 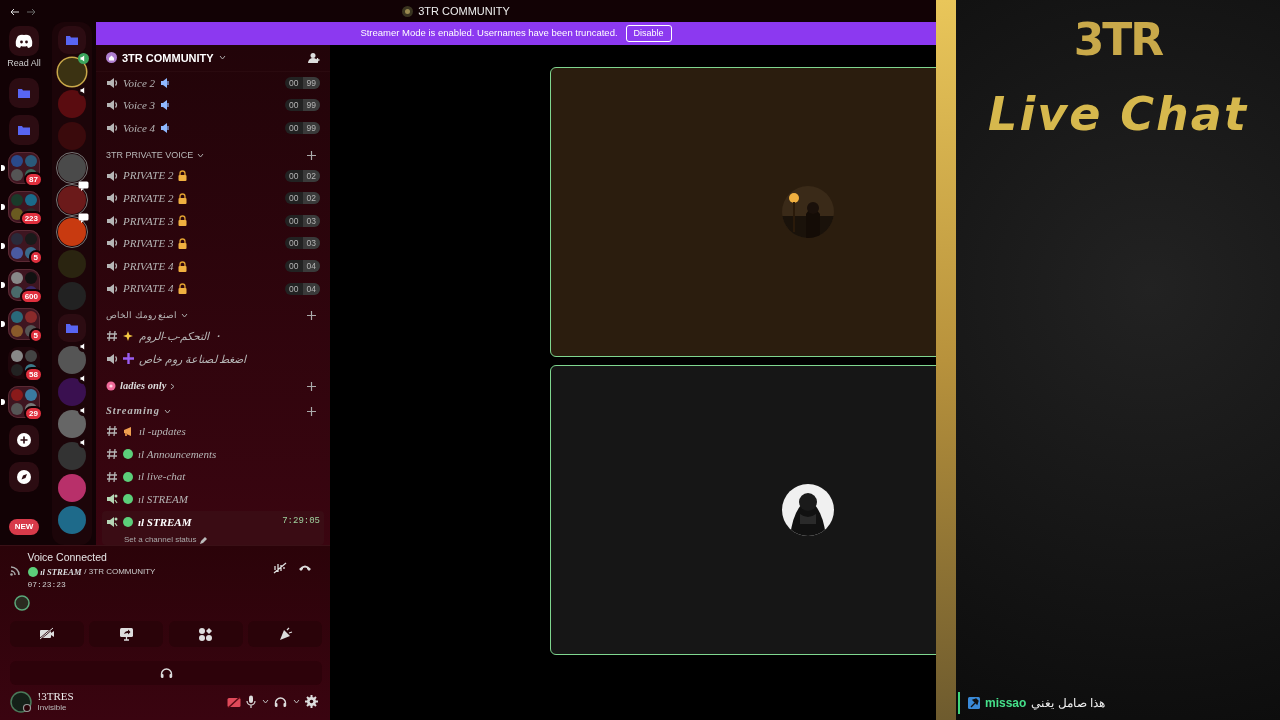 I want to click on add-server-button, so click(x=24, y=439).